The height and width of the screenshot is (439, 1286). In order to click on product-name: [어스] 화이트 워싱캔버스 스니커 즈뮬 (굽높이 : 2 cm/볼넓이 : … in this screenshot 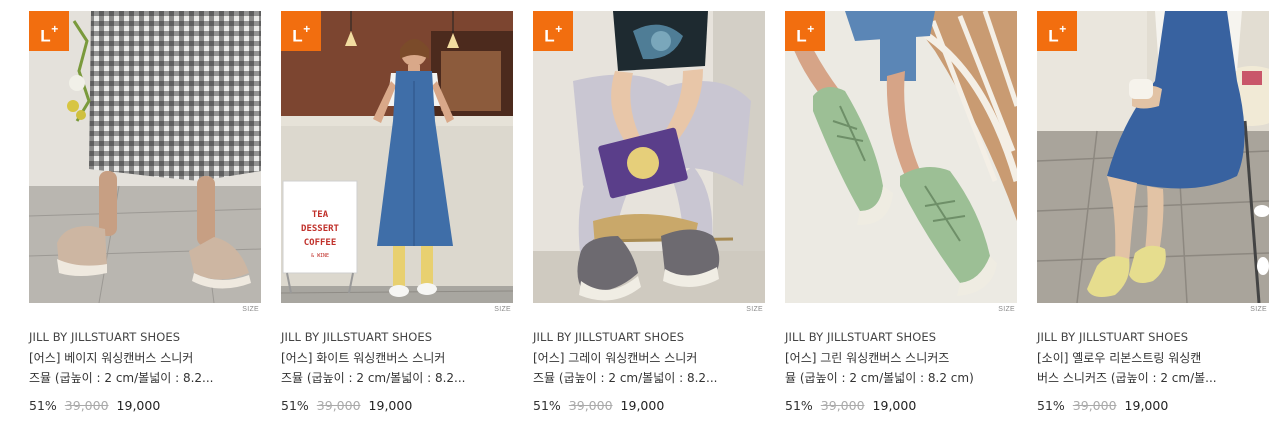, I will do `click(386, 368)`.